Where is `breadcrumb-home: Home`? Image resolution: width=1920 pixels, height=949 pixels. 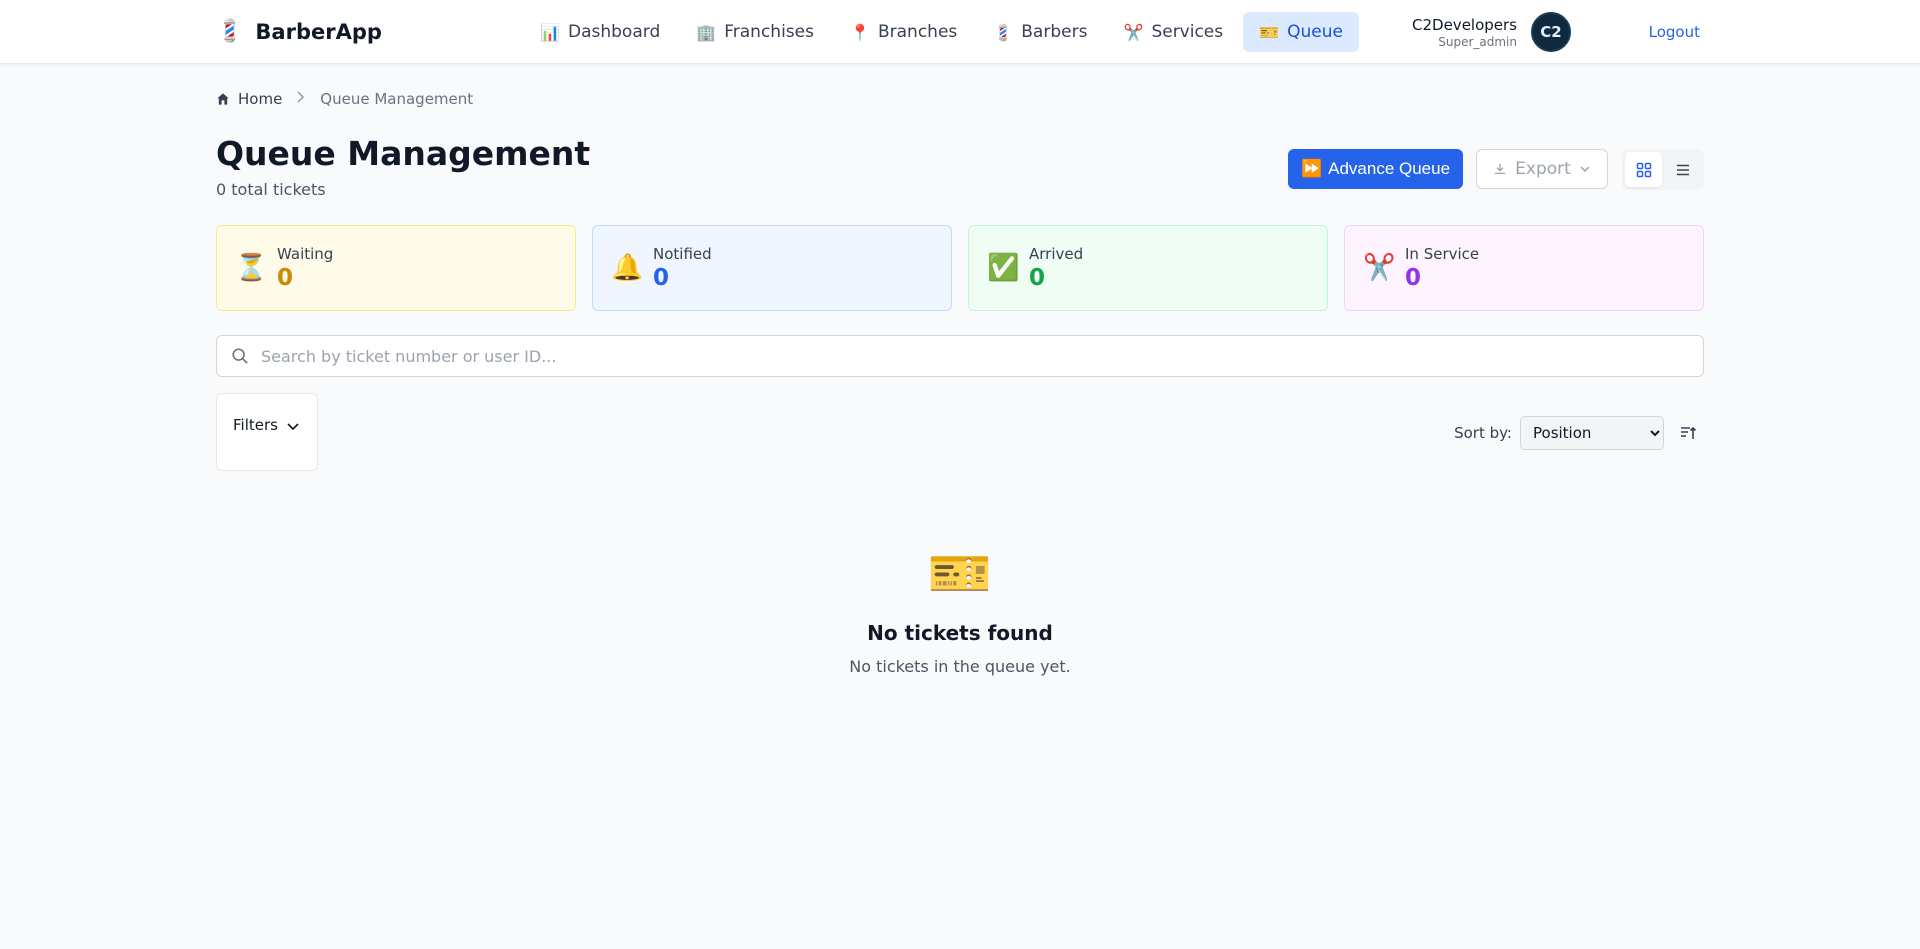
breadcrumb-home: Home is located at coordinates (249, 99).